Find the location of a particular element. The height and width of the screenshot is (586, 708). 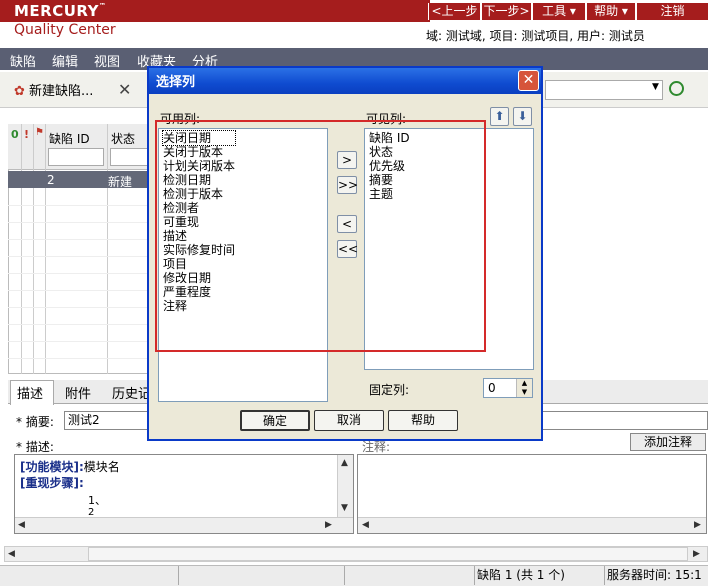

scroll-down-icon: ▼ is located at coordinates (344, 508).